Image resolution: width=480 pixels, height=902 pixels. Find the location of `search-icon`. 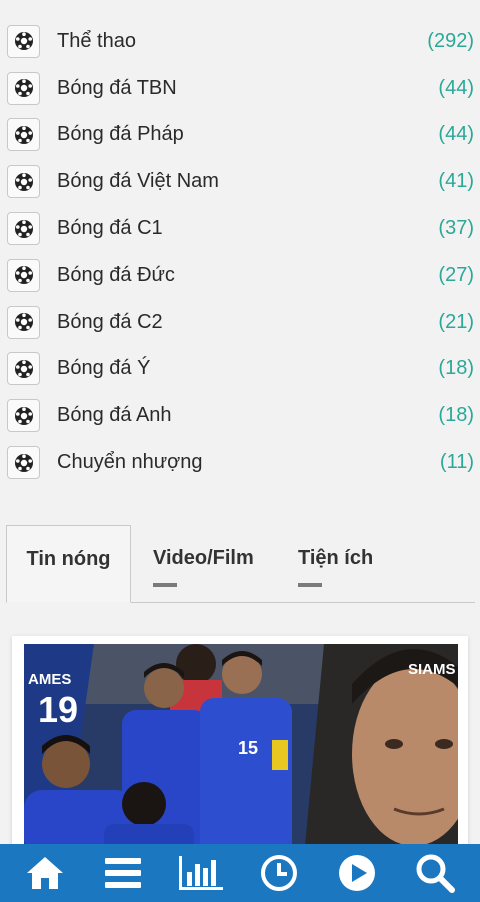

search-icon is located at coordinates (435, 873).